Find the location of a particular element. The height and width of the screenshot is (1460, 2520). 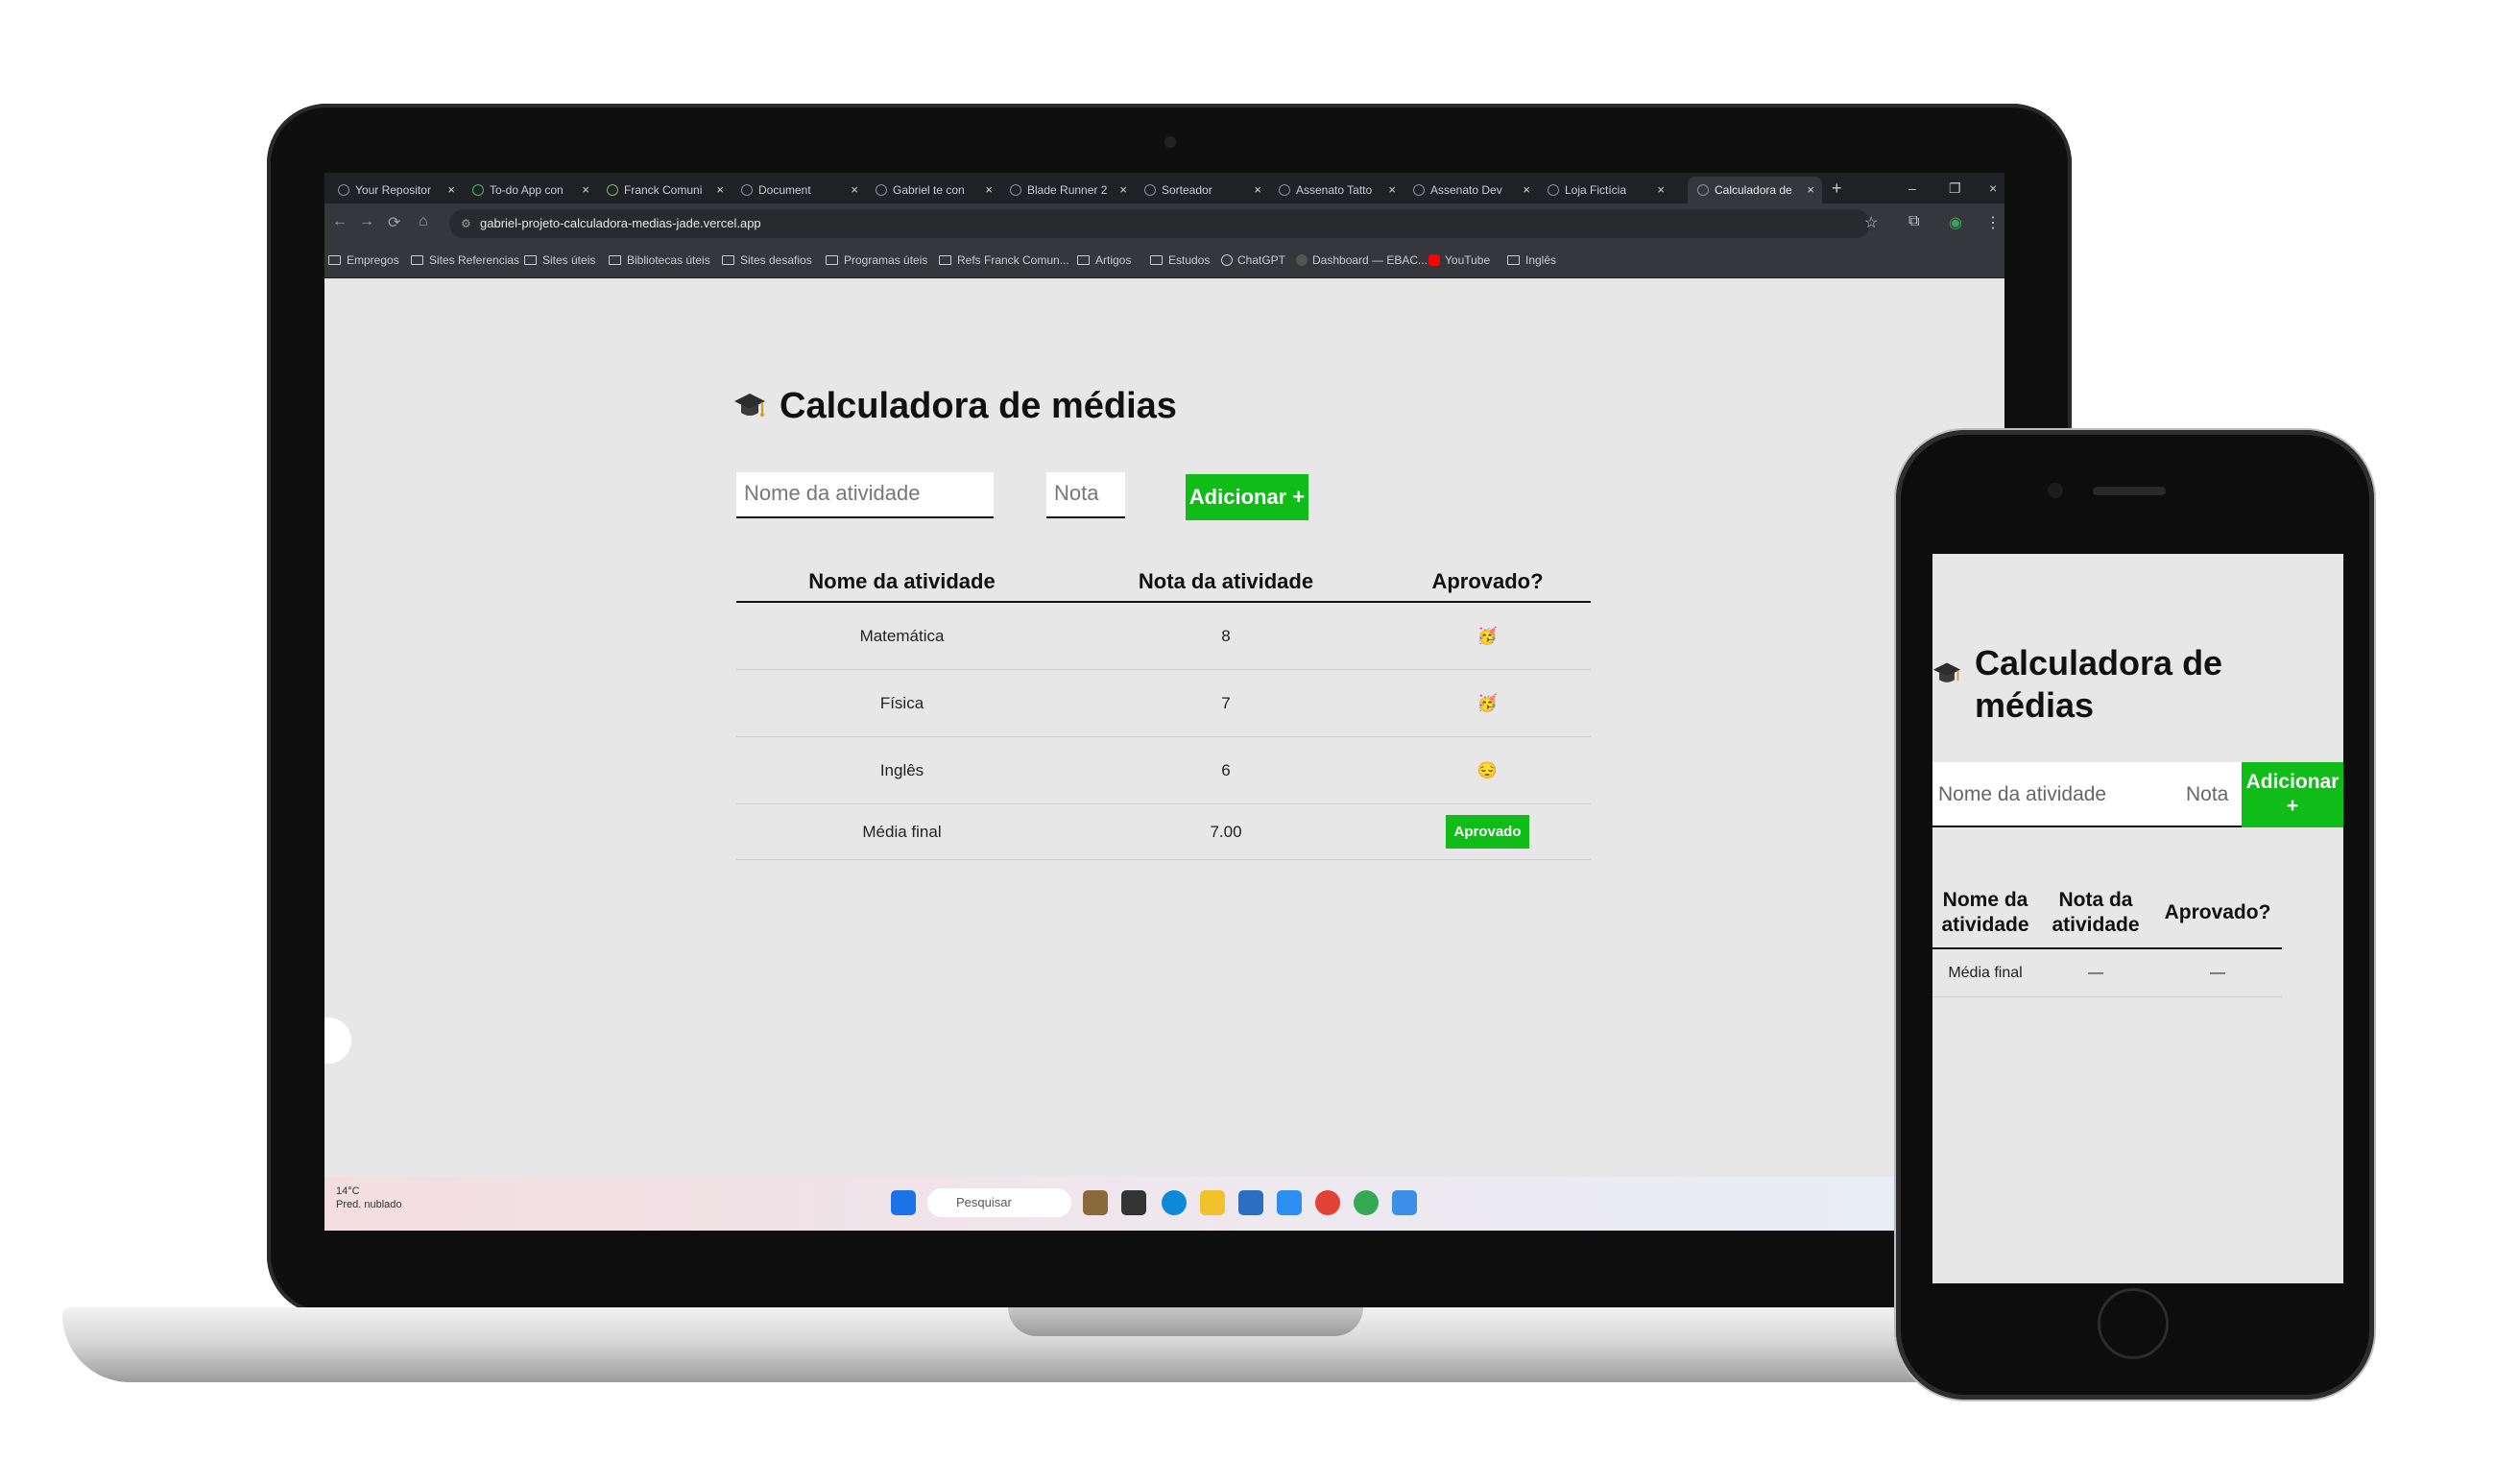

page-title: Calculadora de médias is located at coordinates (978, 406).